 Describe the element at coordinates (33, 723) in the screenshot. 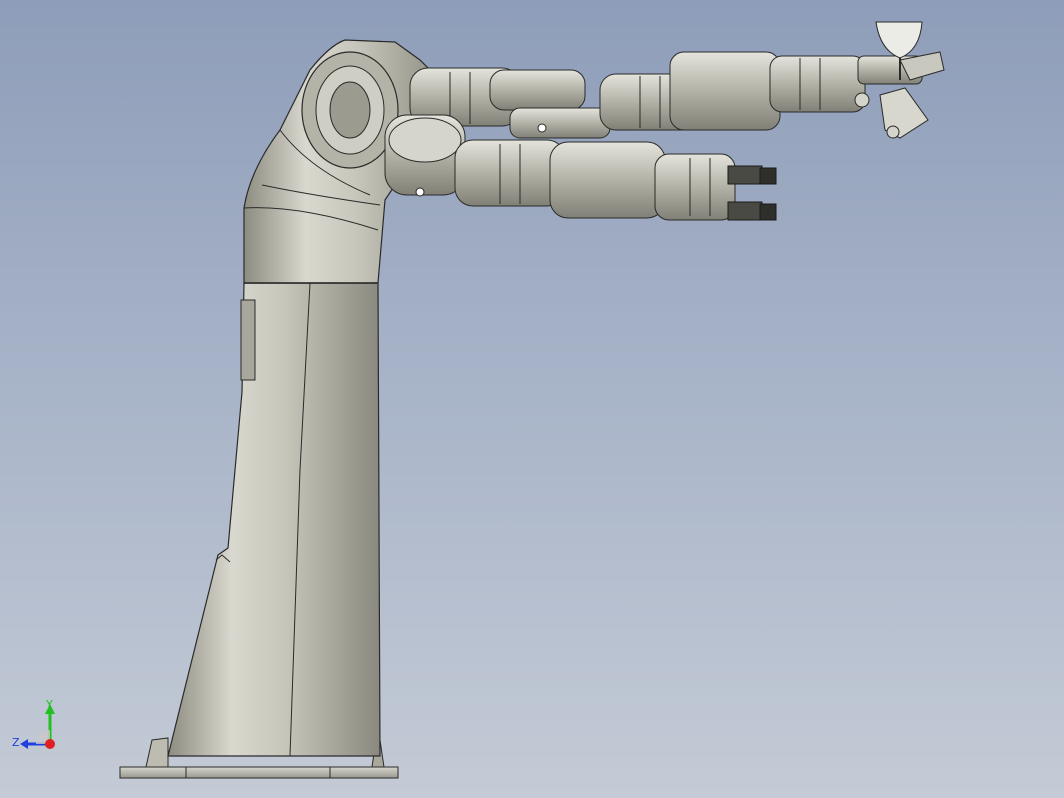

I see `axis-triad: Y Z` at that location.